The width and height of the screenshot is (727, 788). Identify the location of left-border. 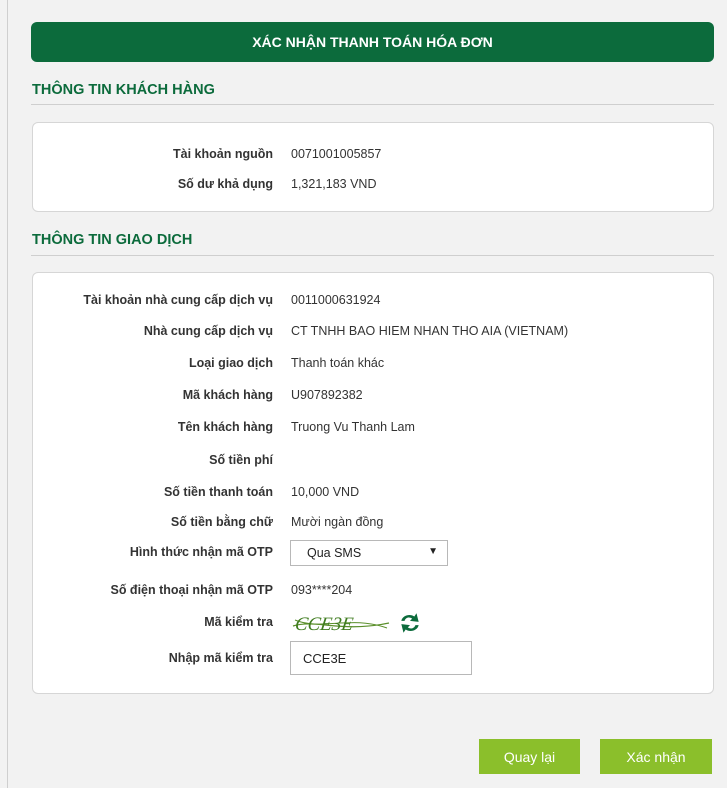
(7, 394).